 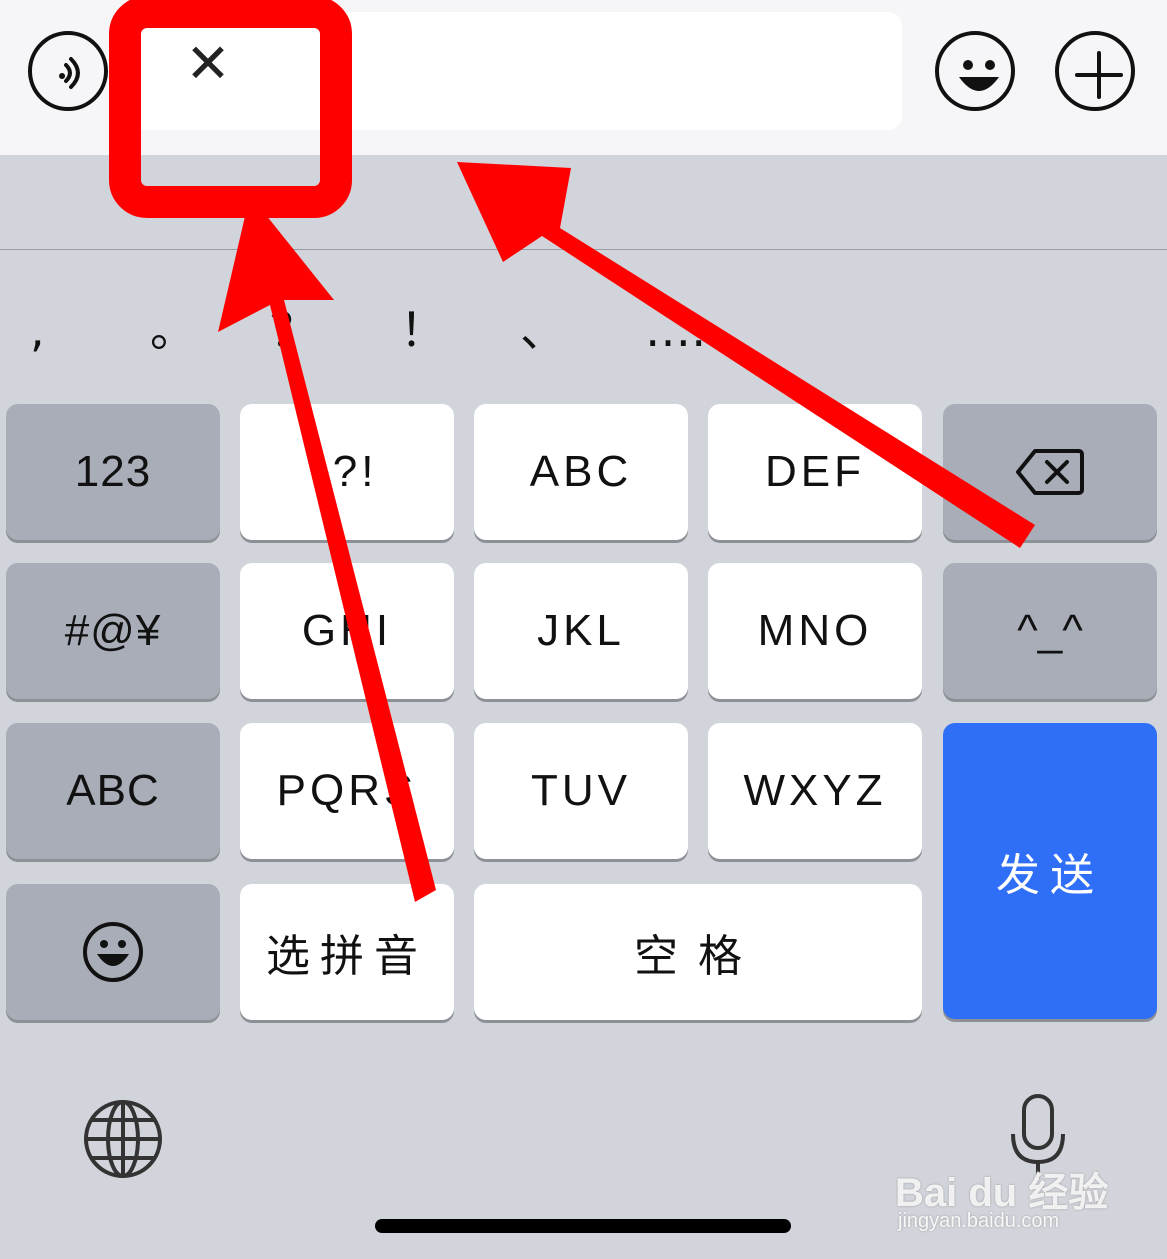 I want to click on key-abc-switch: ABC, so click(x=113, y=791).